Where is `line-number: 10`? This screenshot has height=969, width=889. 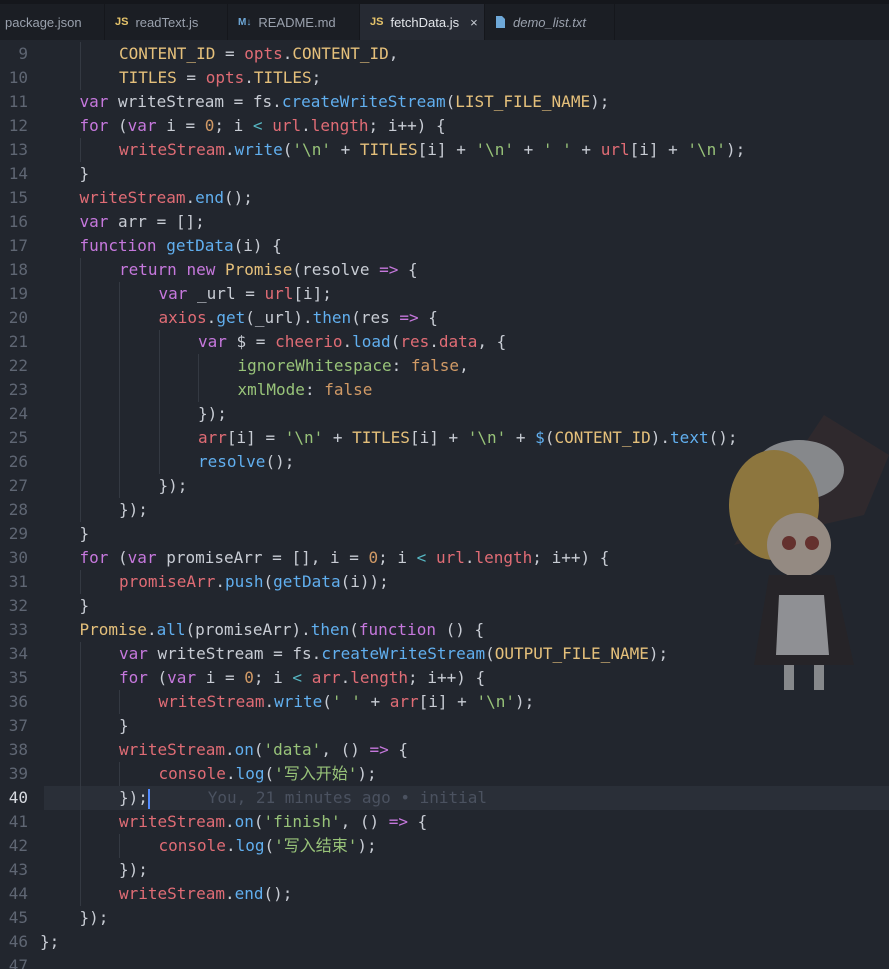 line-number: 10 is located at coordinates (18, 77).